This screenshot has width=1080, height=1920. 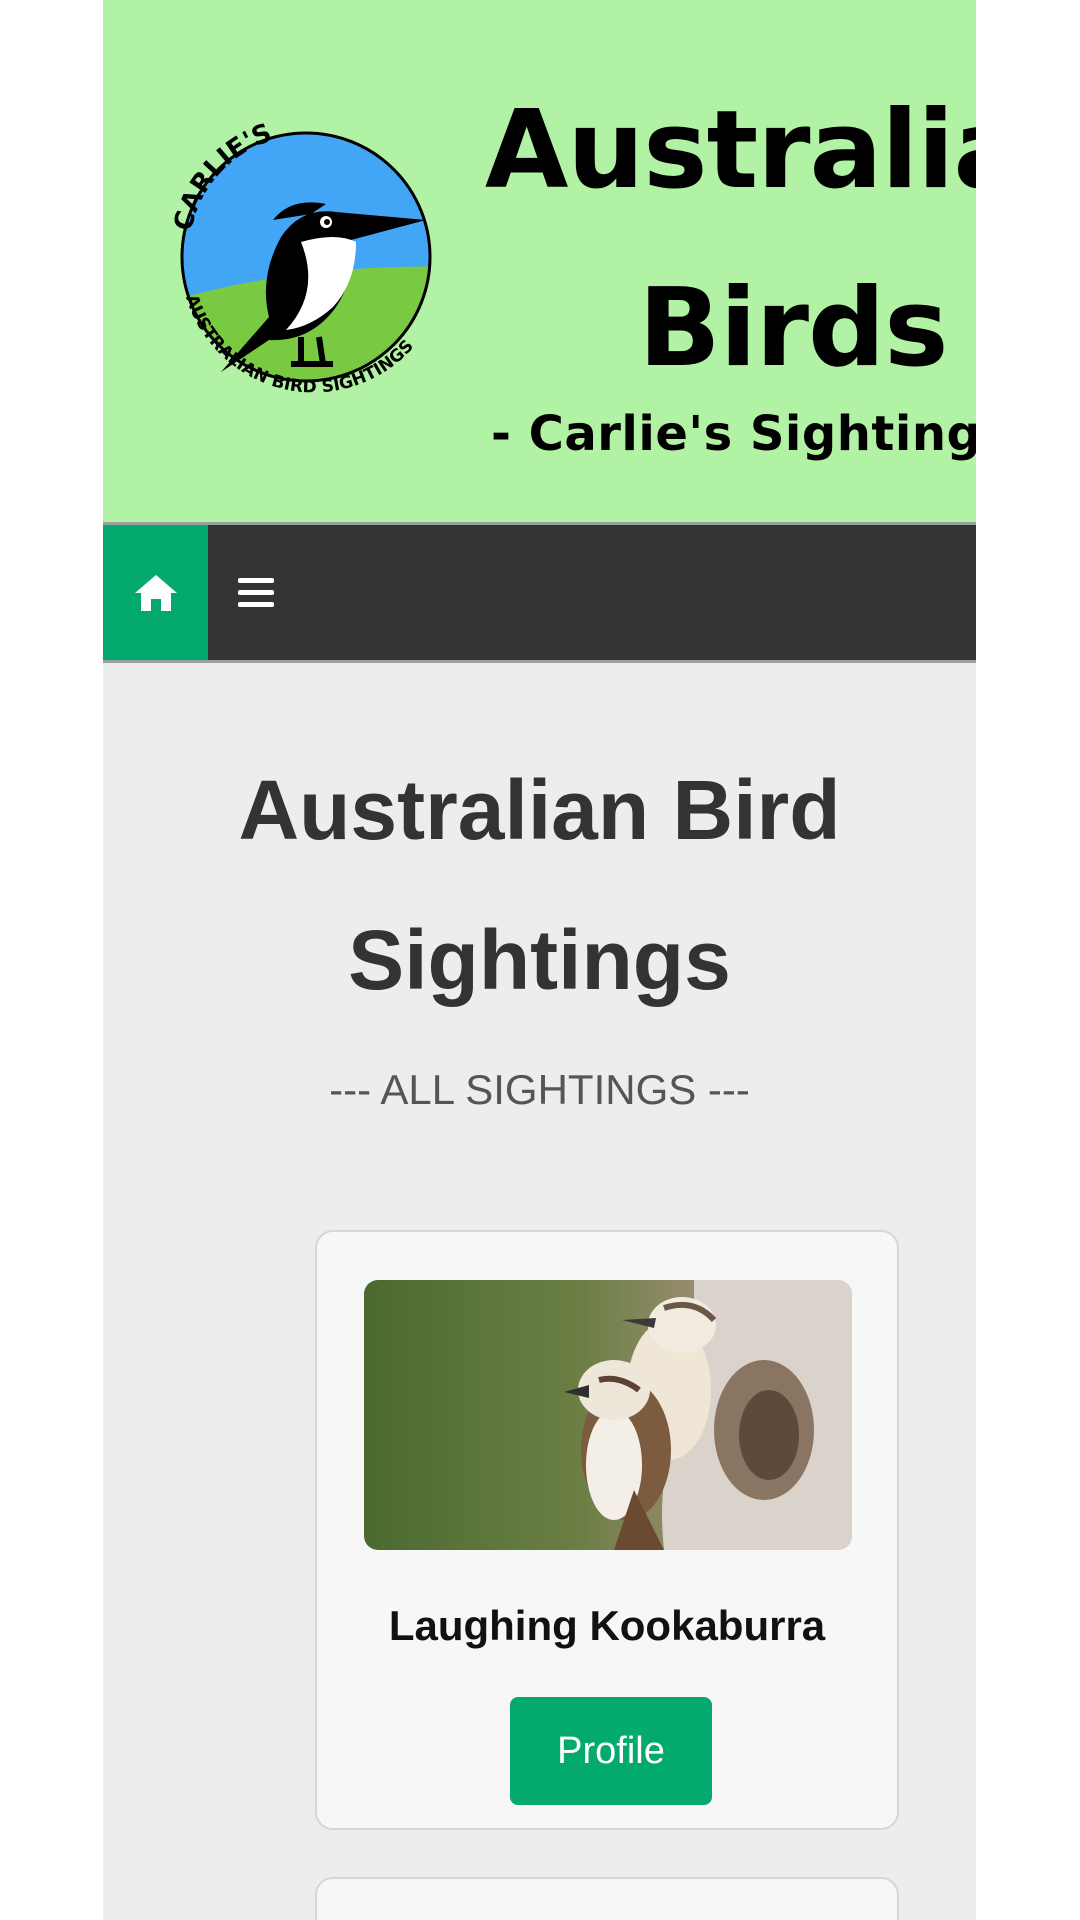 I want to click on nav-bar, so click(x=539, y=594).